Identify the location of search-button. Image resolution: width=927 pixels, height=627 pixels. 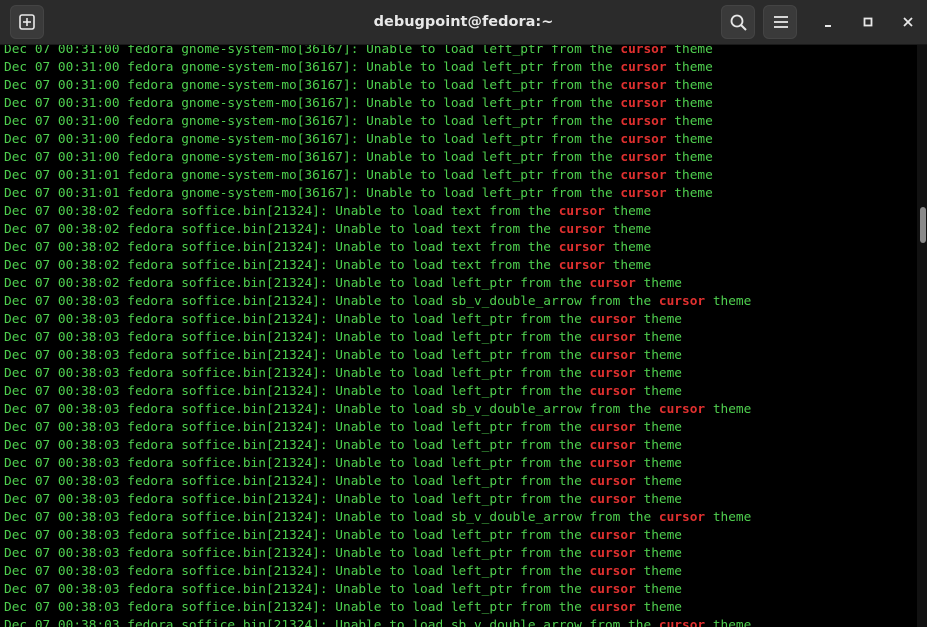
(738, 22).